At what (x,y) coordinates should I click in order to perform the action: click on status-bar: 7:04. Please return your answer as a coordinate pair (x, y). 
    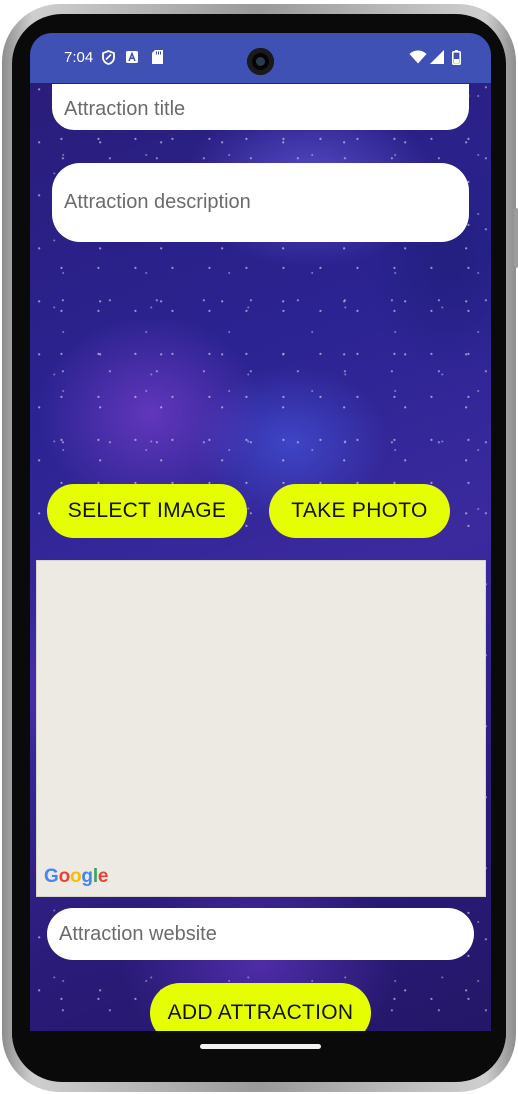
    Looking at the image, I should click on (260, 58).